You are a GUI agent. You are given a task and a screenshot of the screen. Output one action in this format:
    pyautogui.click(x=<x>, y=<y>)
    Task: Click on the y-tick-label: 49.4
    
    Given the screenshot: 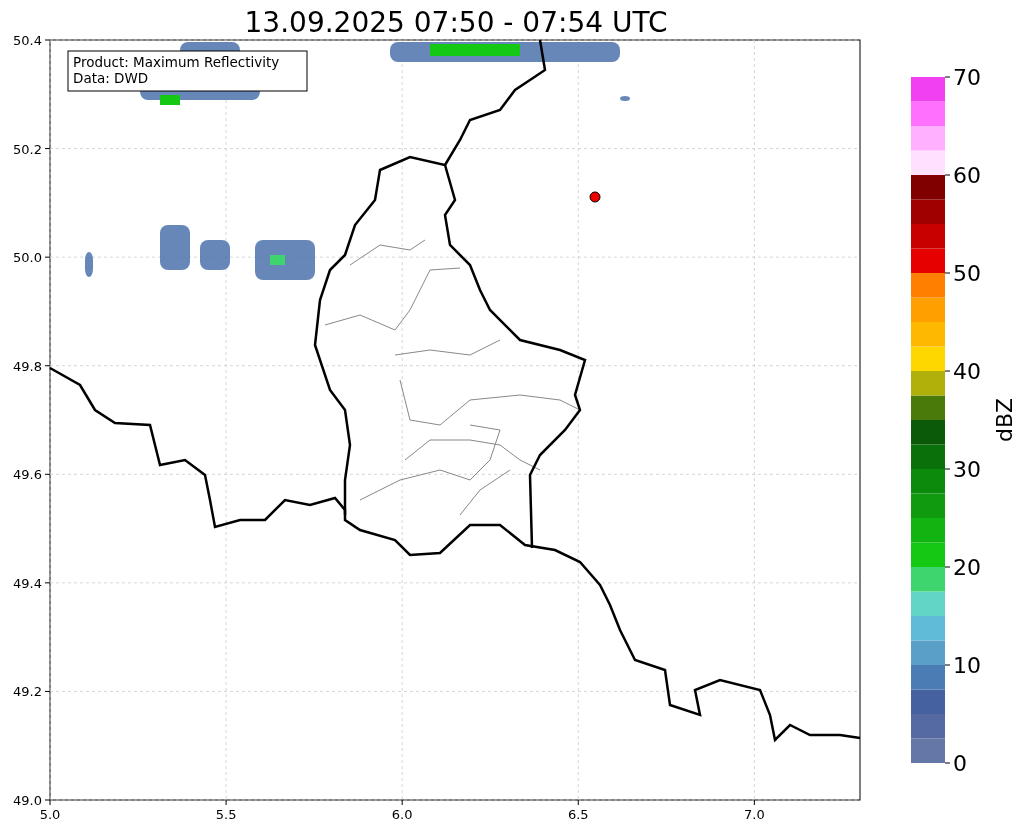 What is the action you would take?
    pyautogui.click(x=27, y=583)
    